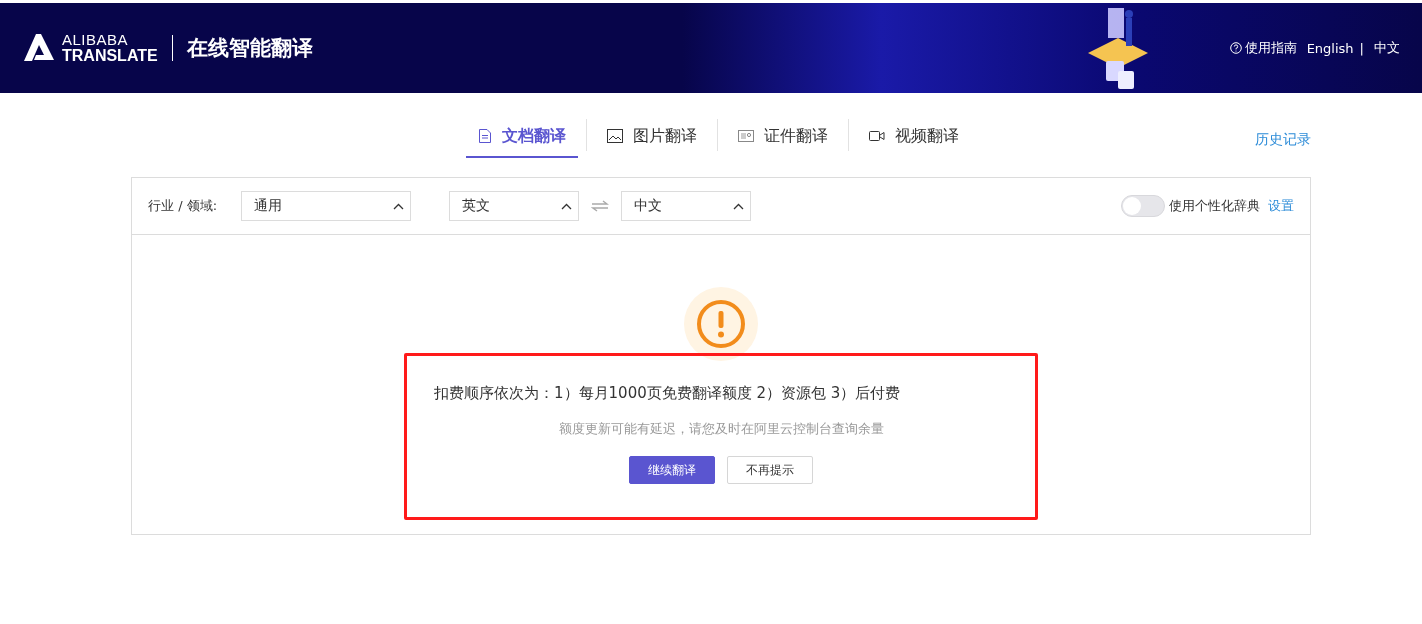 This screenshot has width=1422, height=624. I want to click on site-title: 在线智能翻译, so click(249, 48).